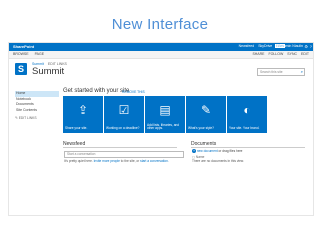 Image resolution: width=320 pixels, height=240 pixels. What do you see at coordinates (230, 151) in the screenshot?
I see `new-document-suffix: or drag files here` at bounding box center [230, 151].